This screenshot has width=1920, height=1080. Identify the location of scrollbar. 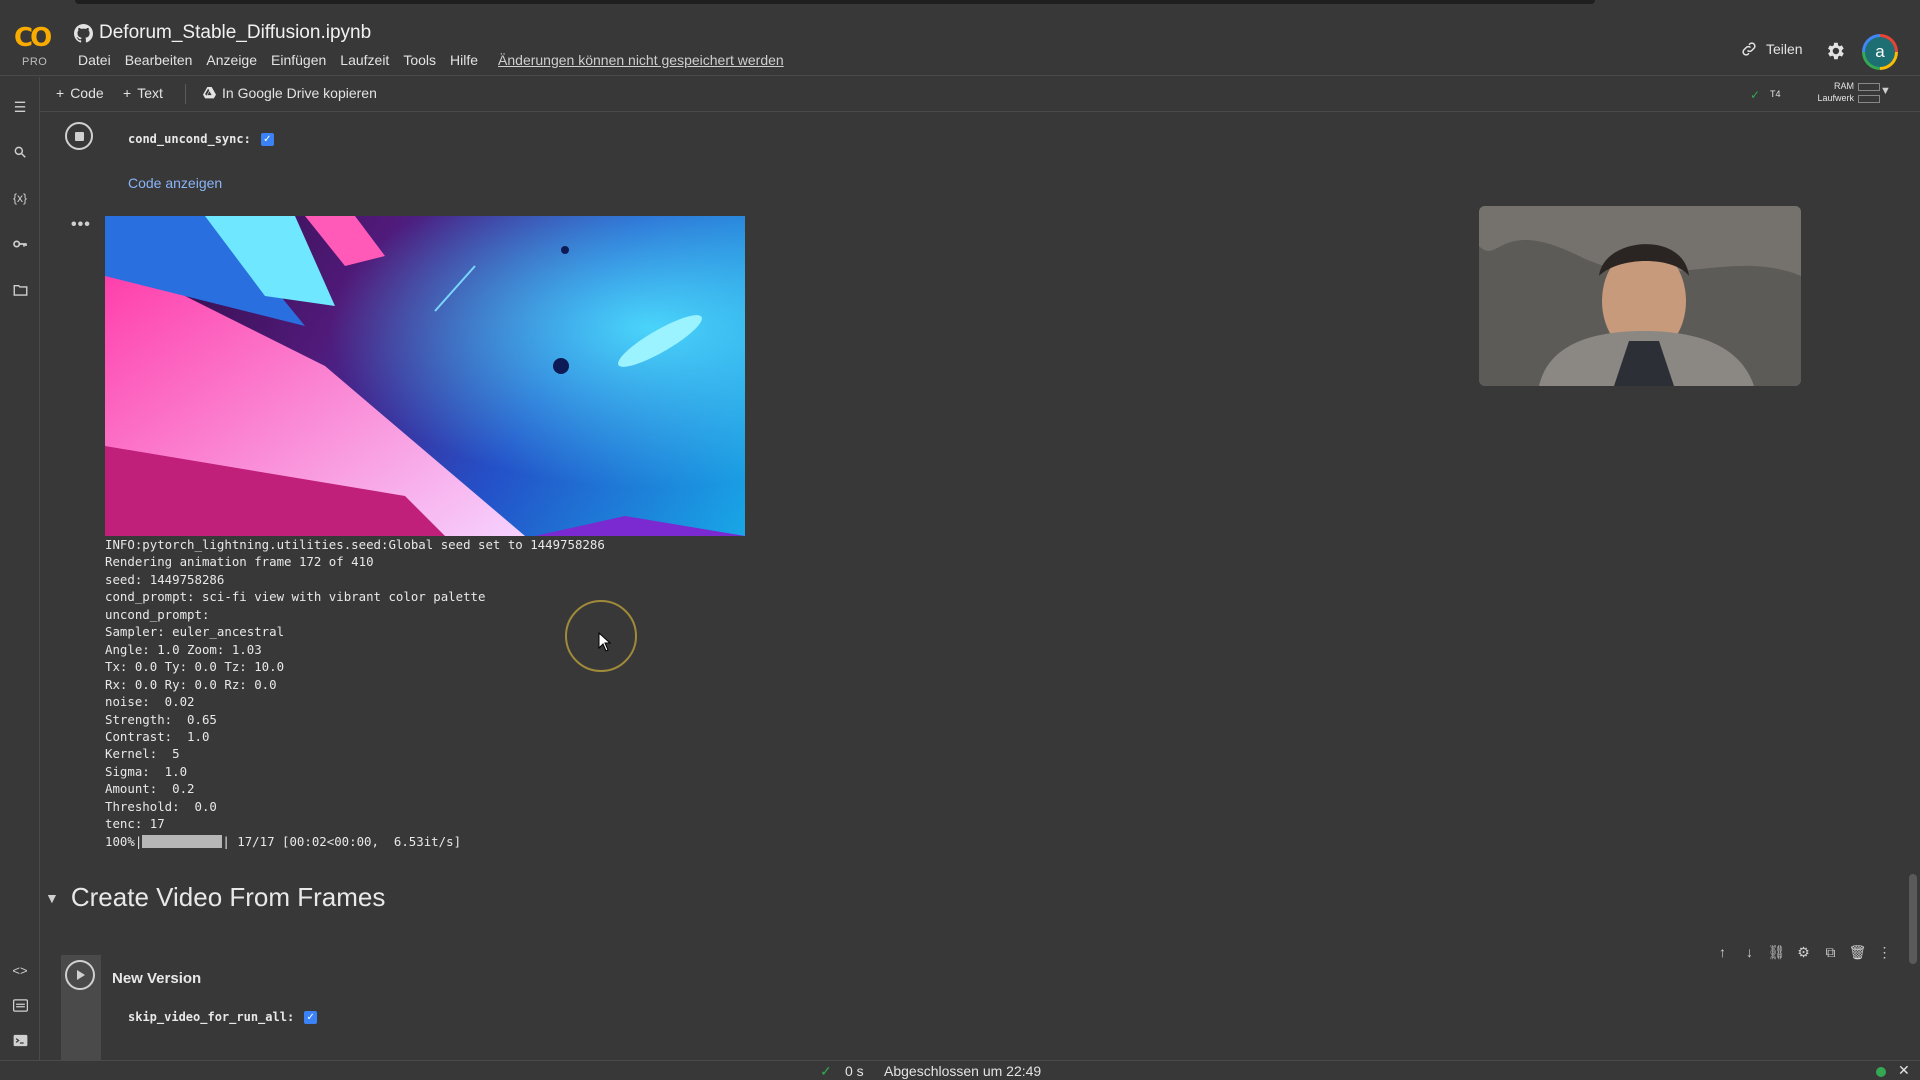
(1913, 919).